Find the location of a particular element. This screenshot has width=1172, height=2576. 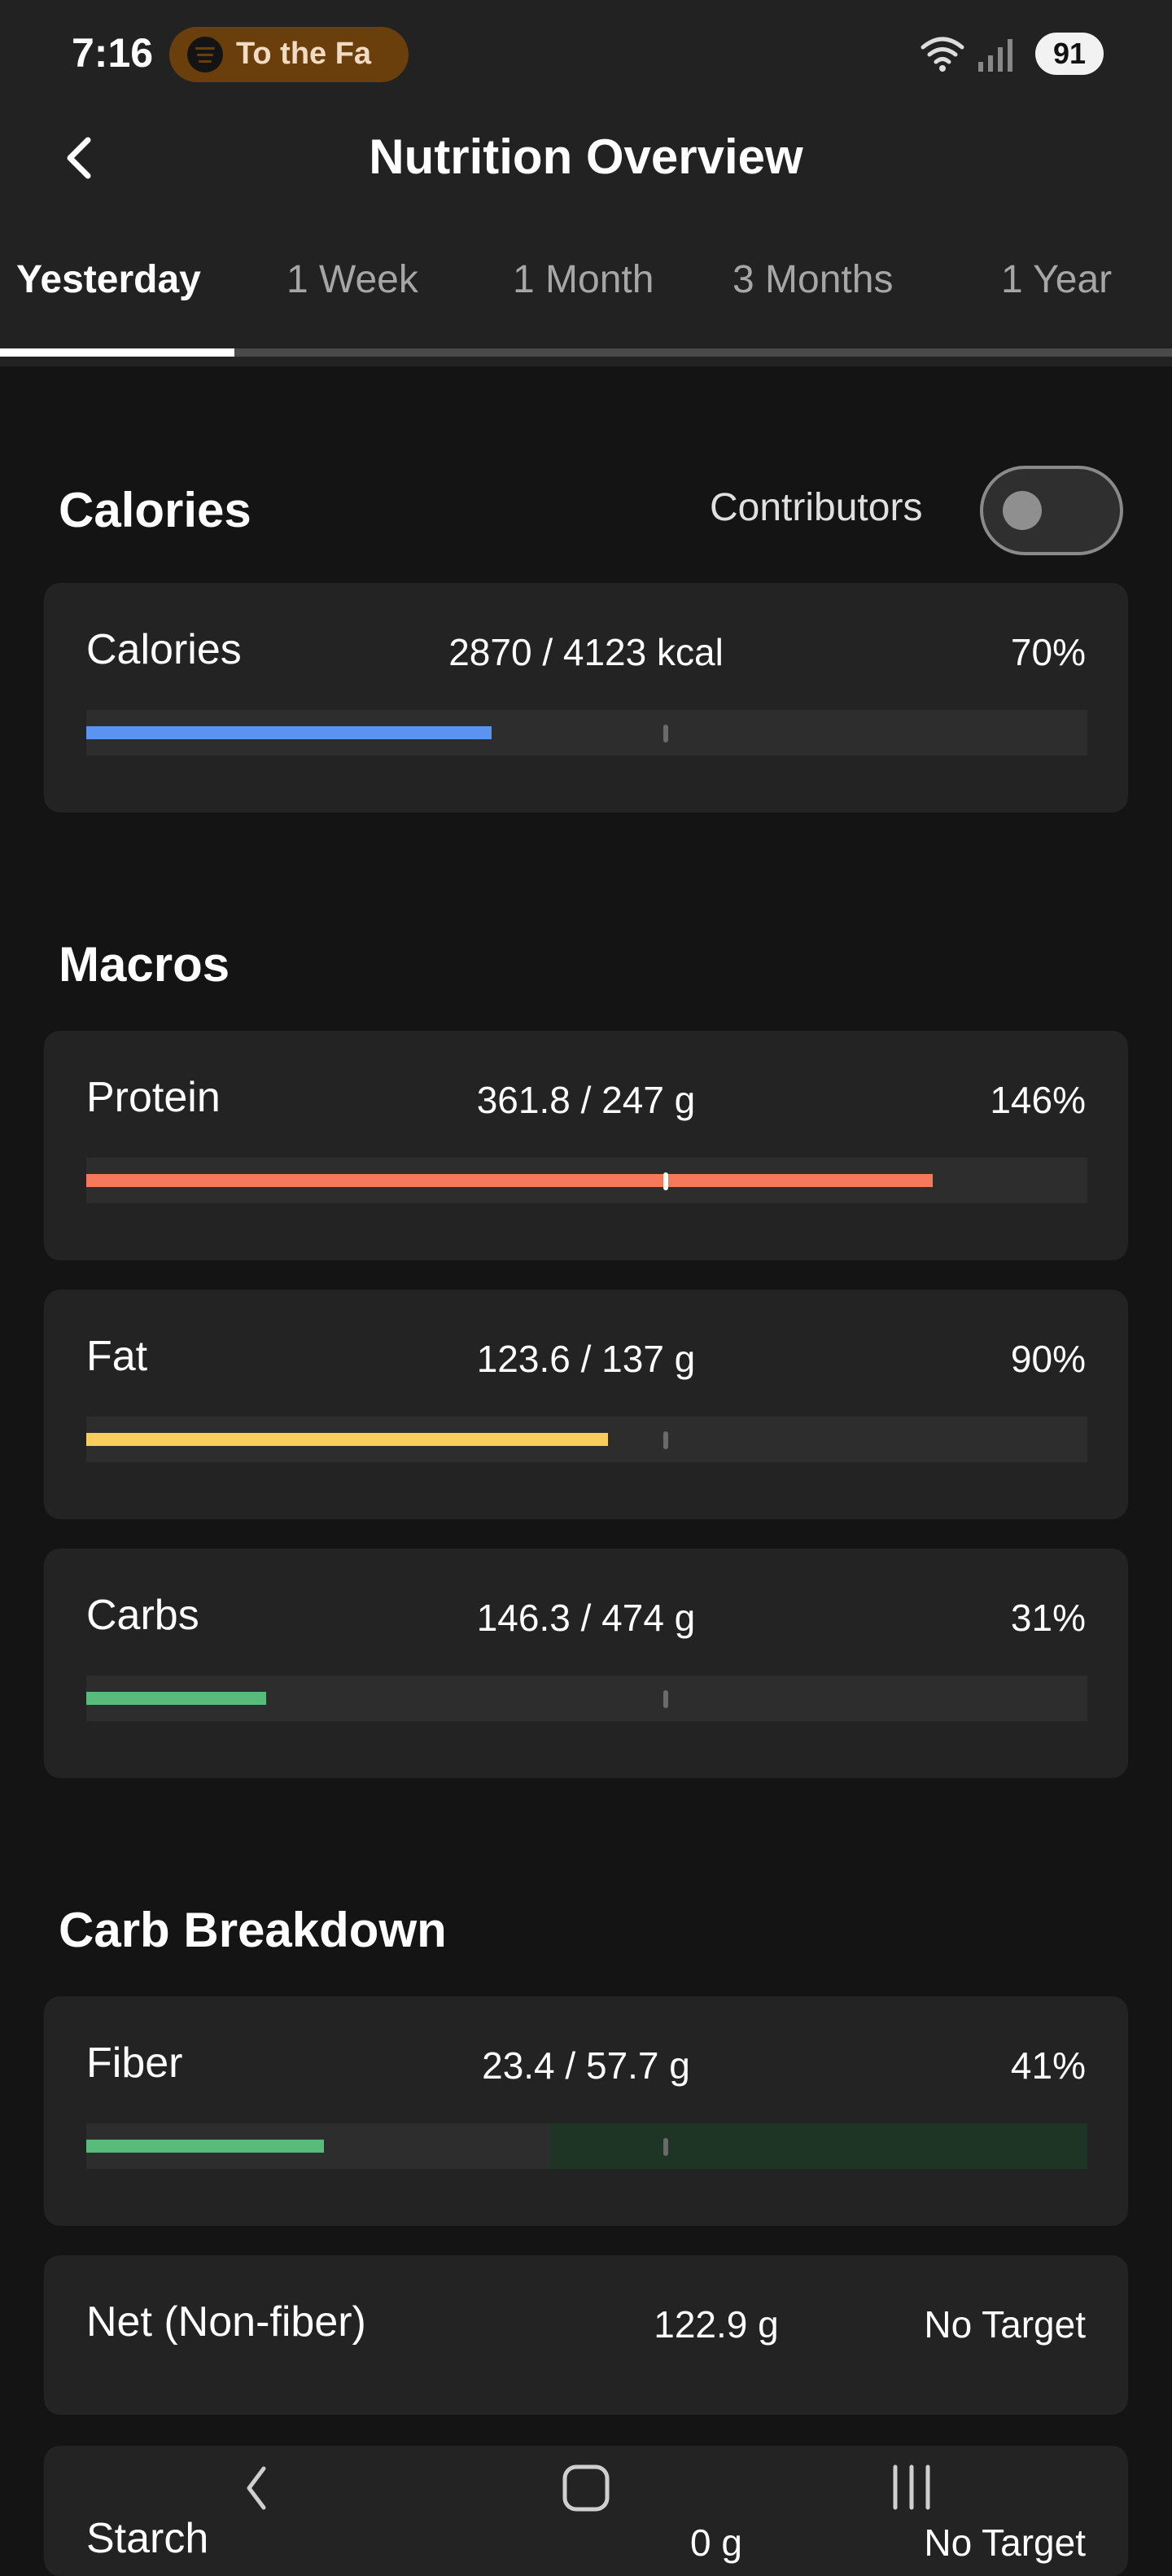

nutrient-percent: No Target is located at coordinates (1005, 2324).